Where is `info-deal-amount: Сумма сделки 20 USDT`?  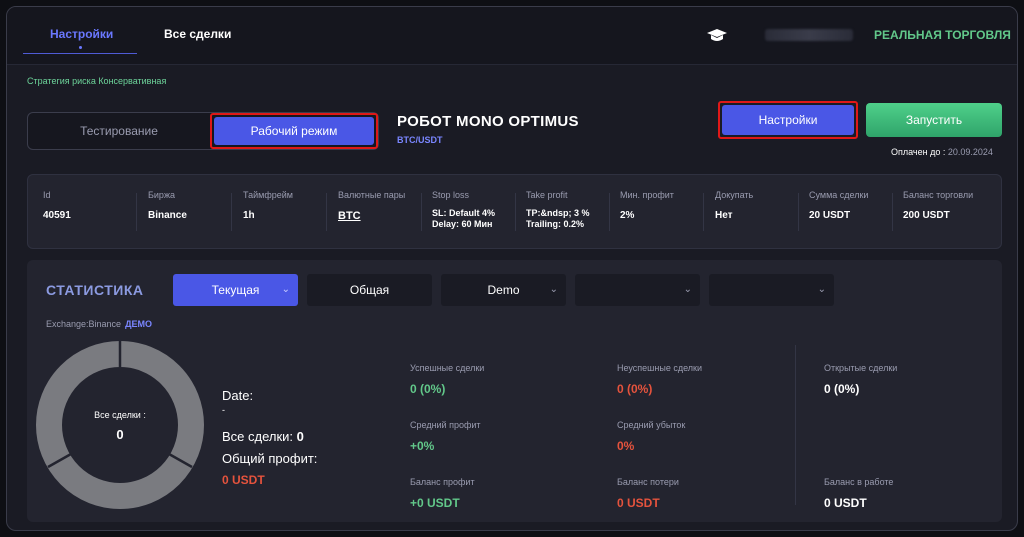 info-deal-amount: Сумма сделки 20 USDT is located at coordinates (838, 212).